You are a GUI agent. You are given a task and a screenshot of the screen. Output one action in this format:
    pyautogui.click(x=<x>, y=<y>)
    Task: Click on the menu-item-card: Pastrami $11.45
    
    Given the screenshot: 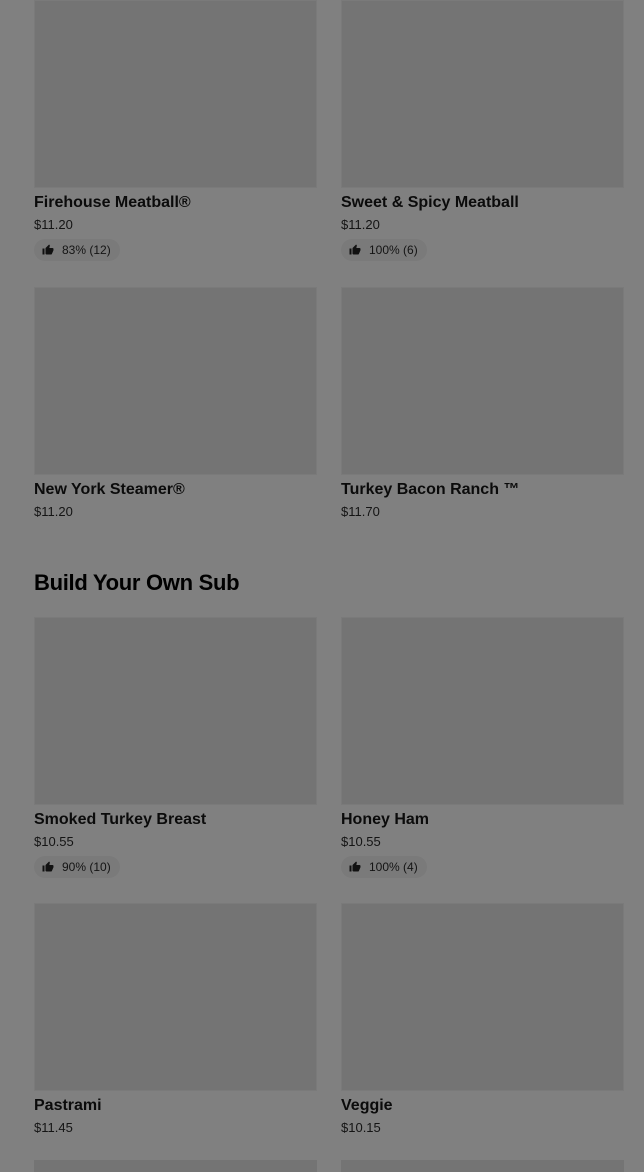 What is the action you would take?
    pyautogui.click(x=175, y=1019)
    